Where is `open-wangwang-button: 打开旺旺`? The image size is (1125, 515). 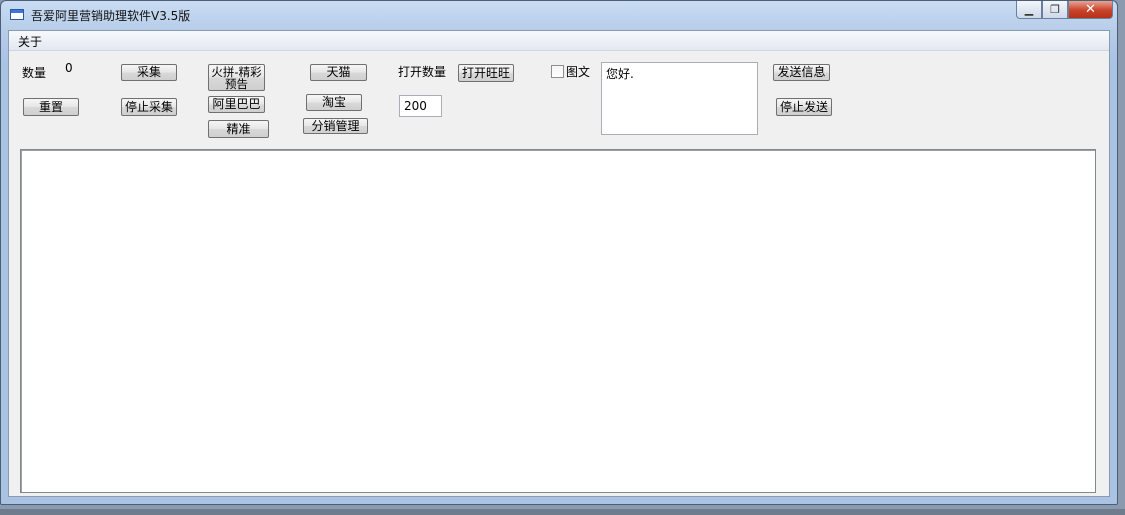
open-wangwang-button: 打开旺旺 is located at coordinates (486, 73).